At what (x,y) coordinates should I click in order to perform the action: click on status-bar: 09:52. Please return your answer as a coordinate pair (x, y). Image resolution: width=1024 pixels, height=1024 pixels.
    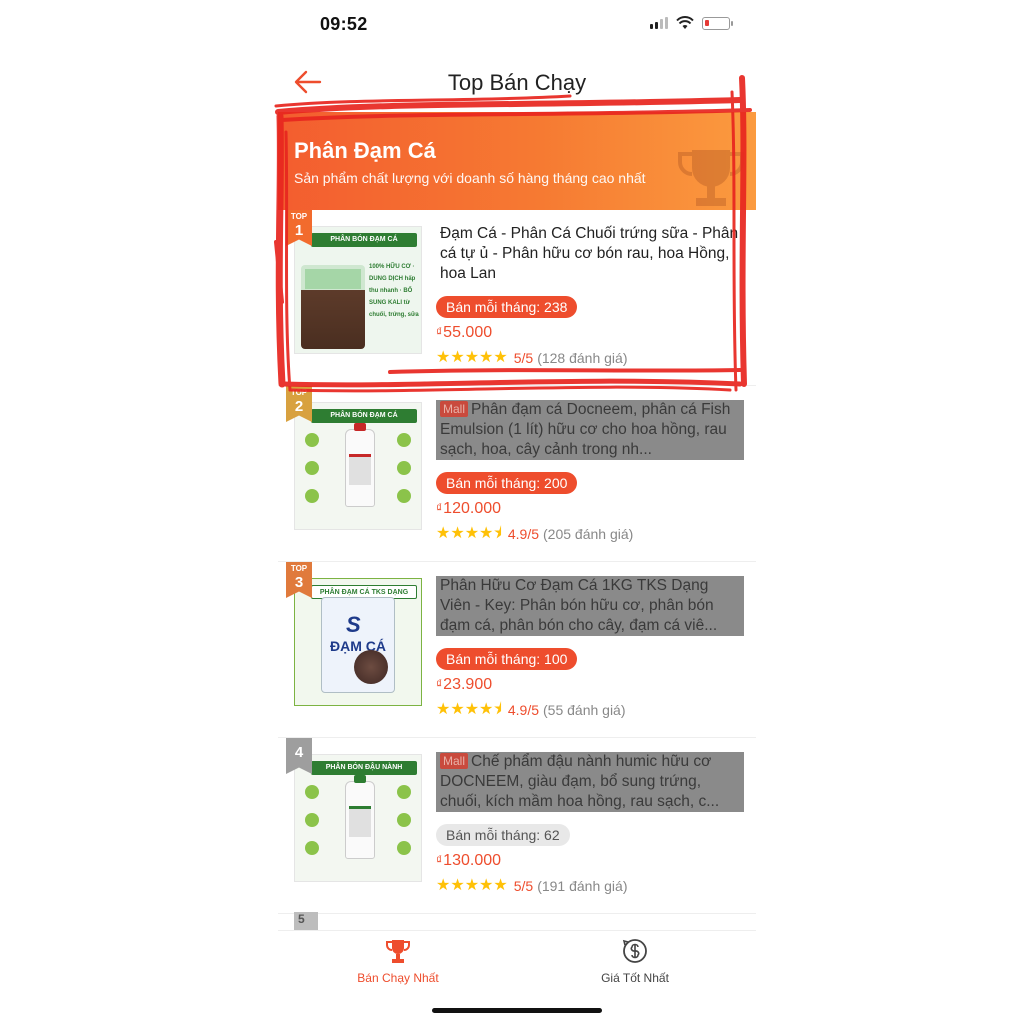
    Looking at the image, I should click on (517, 25).